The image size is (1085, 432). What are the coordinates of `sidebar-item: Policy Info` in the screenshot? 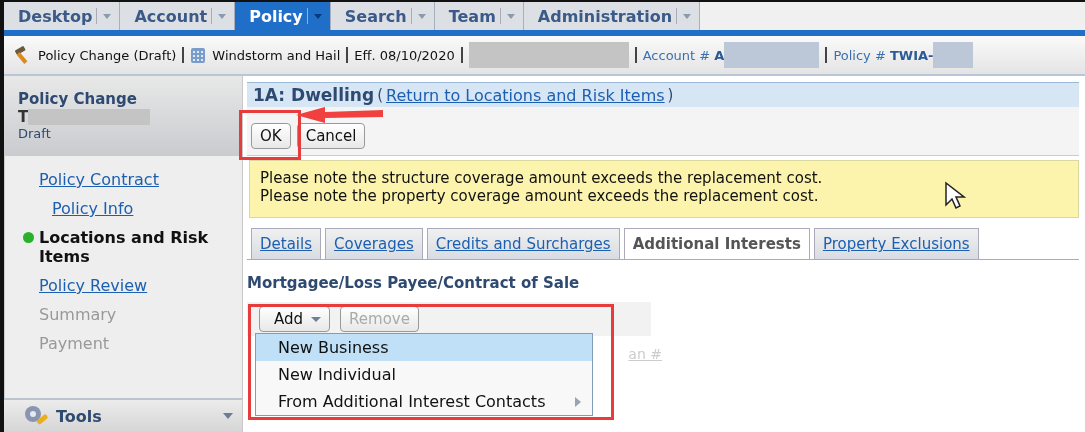 It's located at (93, 208).